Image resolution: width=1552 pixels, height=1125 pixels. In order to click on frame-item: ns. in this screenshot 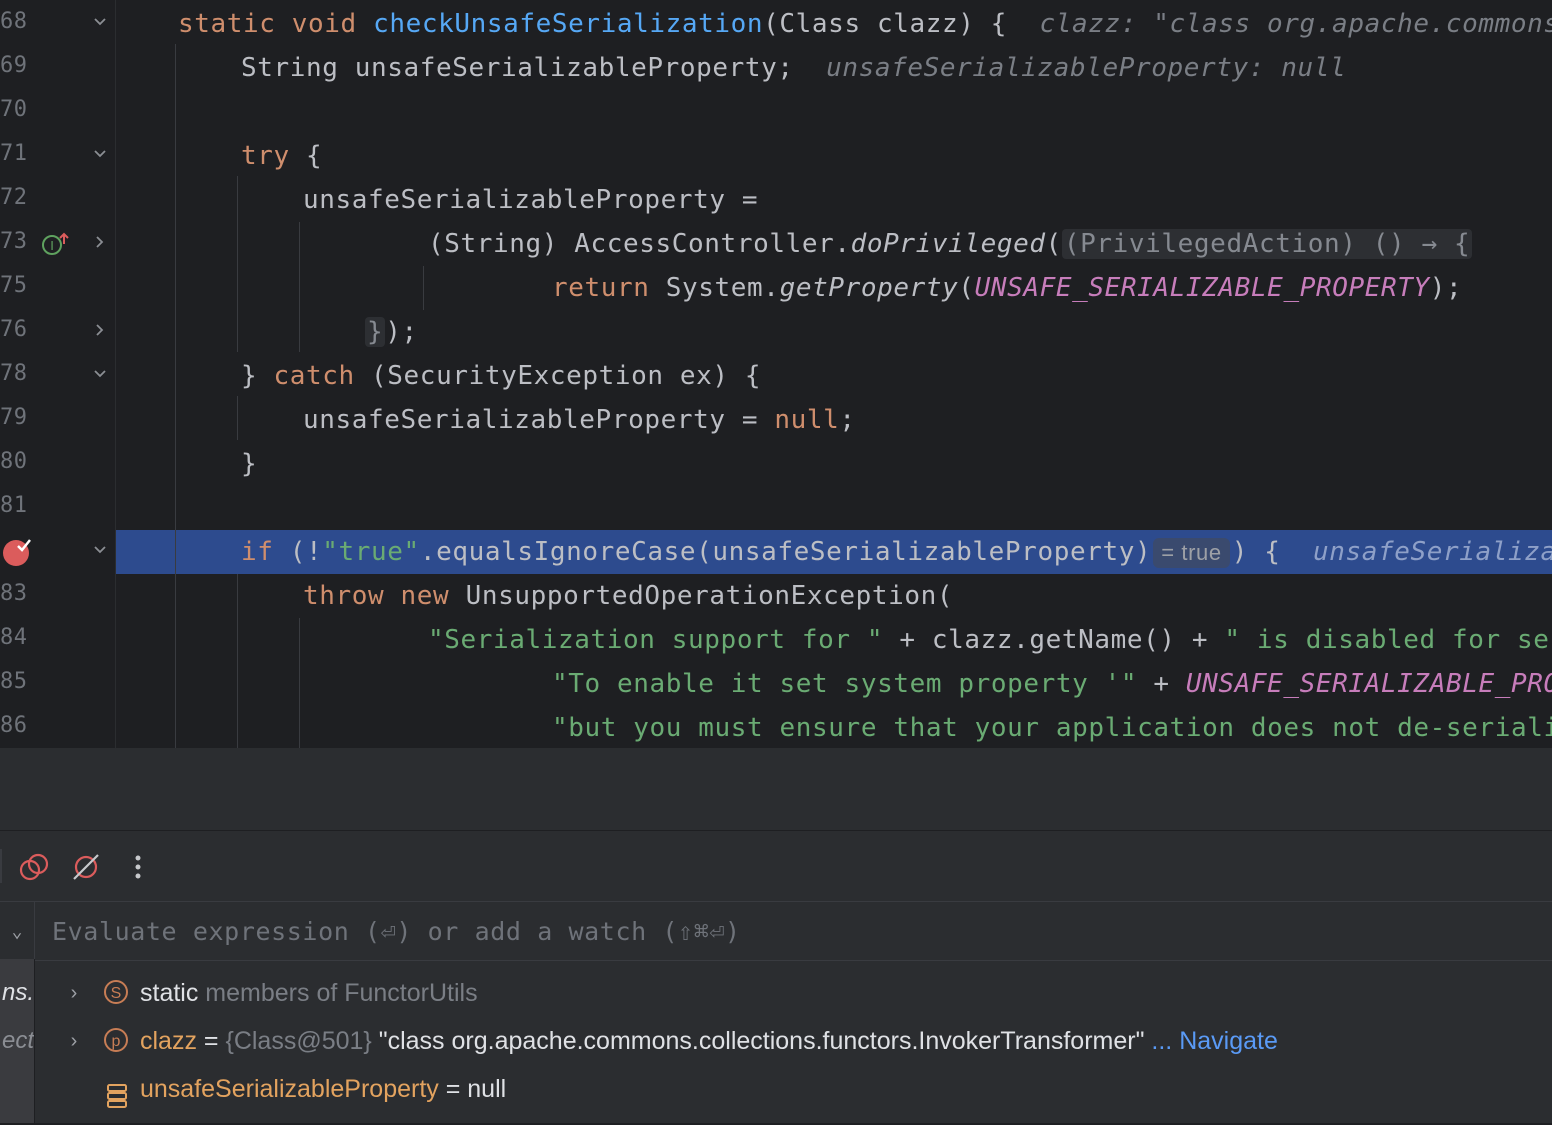, I will do `click(17, 993)`.